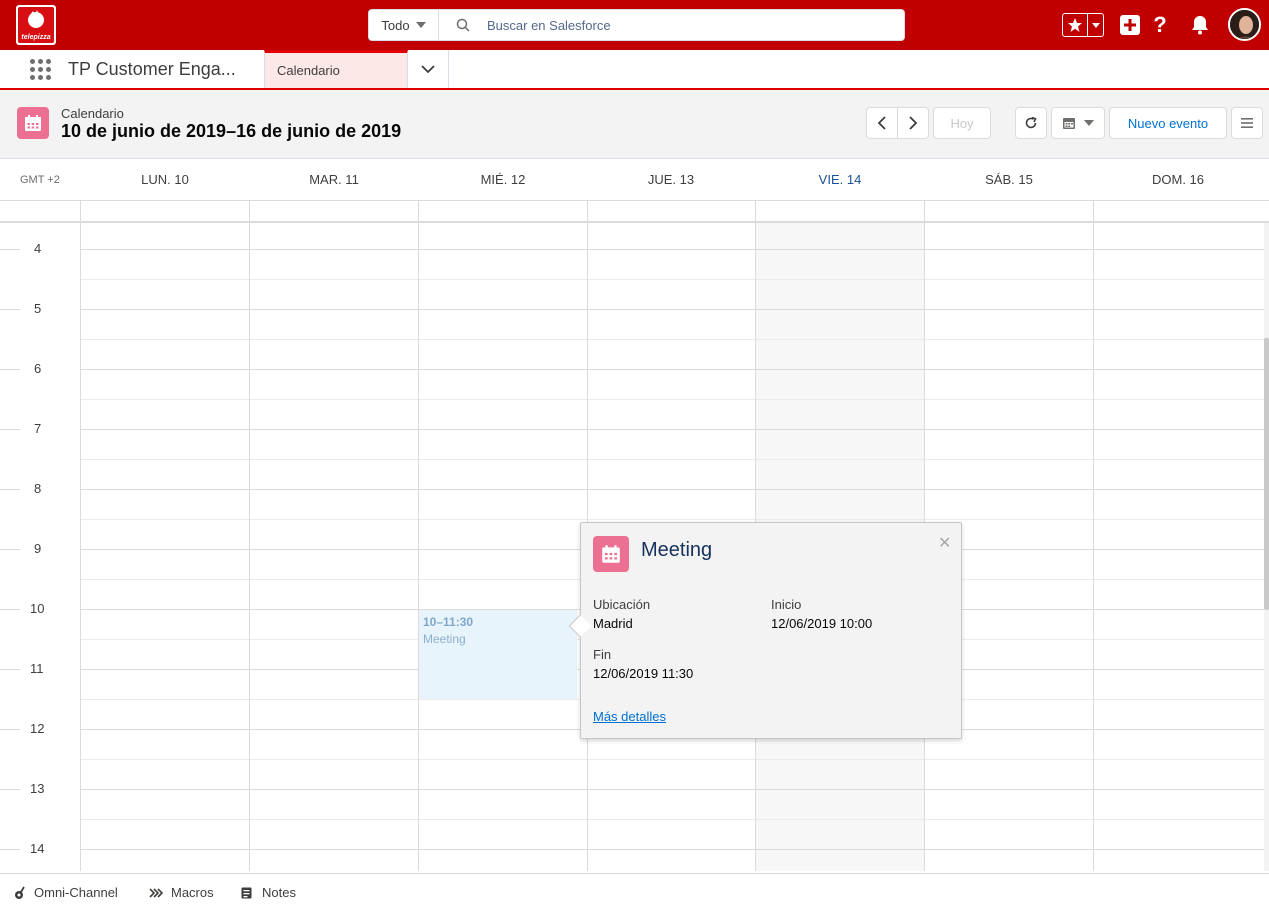  Describe the element at coordinates (279, 892) in the screenshot. I see `utility-label: Notes` at that location.